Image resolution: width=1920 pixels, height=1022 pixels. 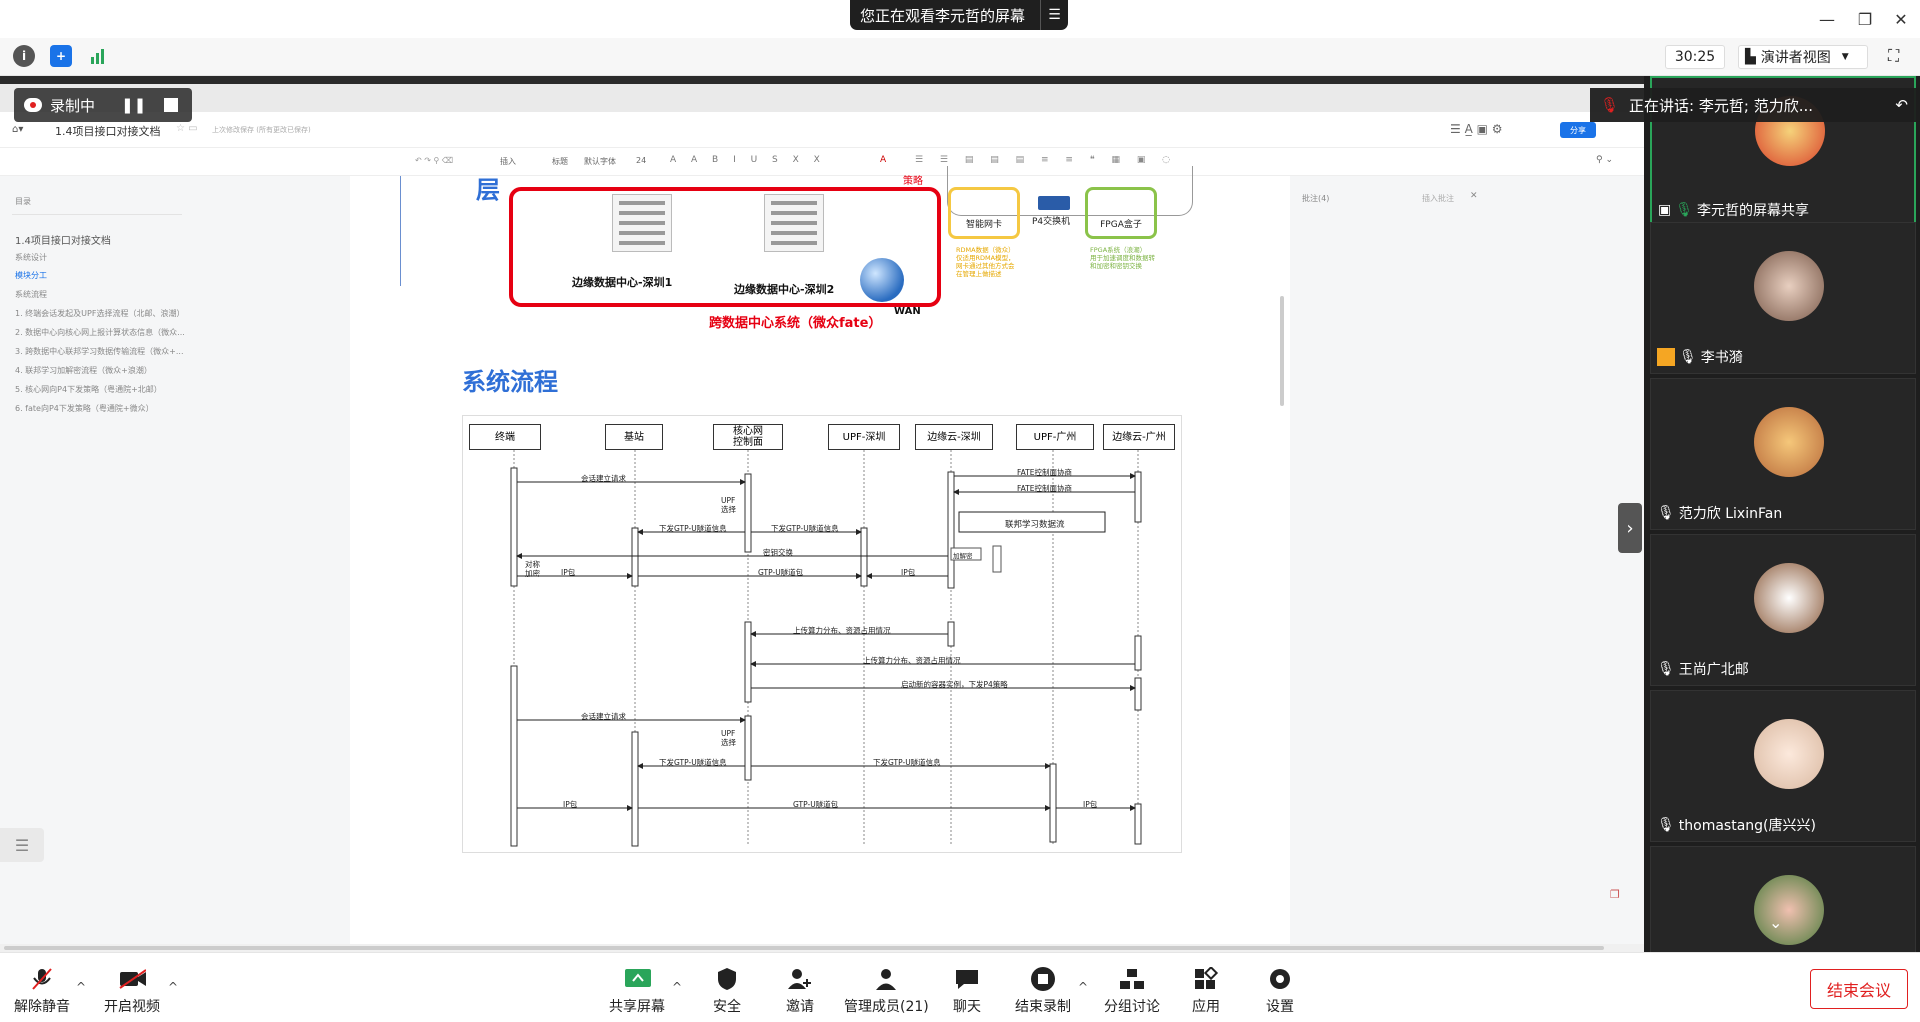 I want to click on participant-name: 🎙 thomastang(唐兴兴), so click(x=1736, y=825).